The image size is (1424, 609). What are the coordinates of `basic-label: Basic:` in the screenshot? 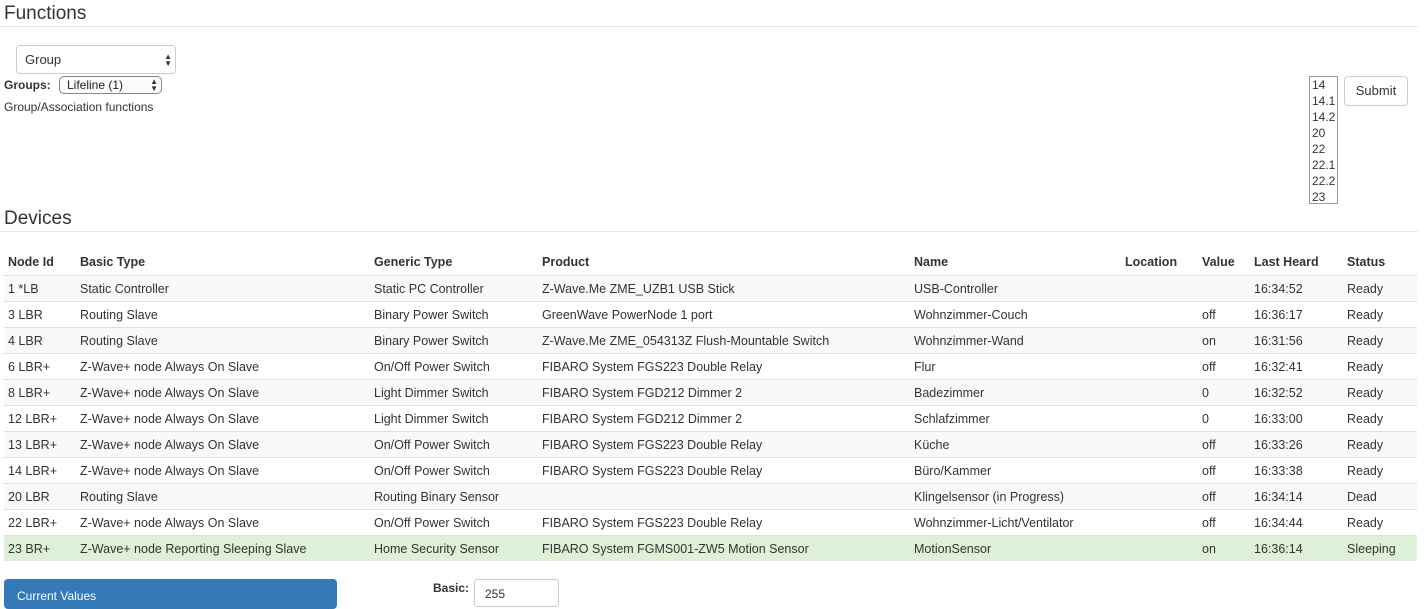 It's located at (451, 588).